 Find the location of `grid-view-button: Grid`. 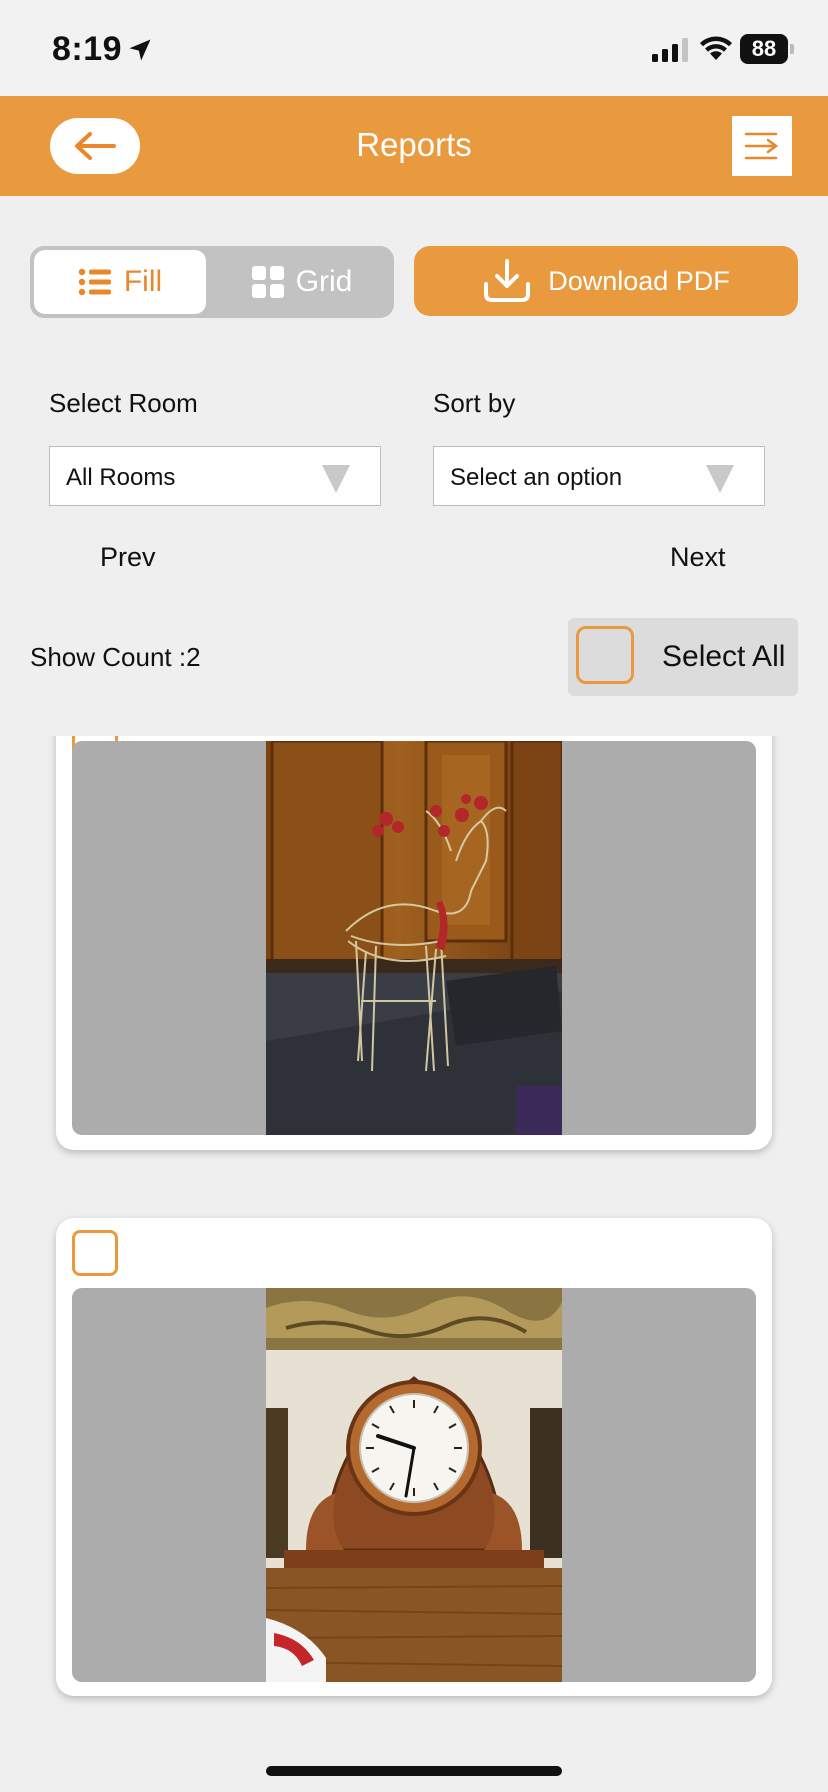

grid-view-button: Grid is located at coordinates (302, 282).